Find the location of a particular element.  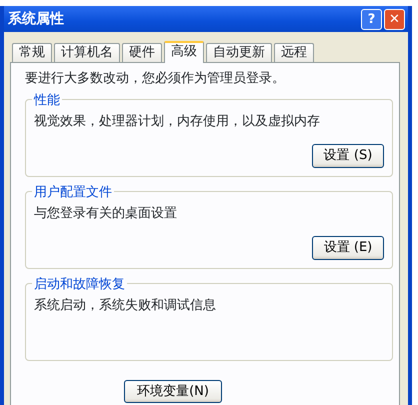

tab: 自动更新 is located at coordinates (239, 52).